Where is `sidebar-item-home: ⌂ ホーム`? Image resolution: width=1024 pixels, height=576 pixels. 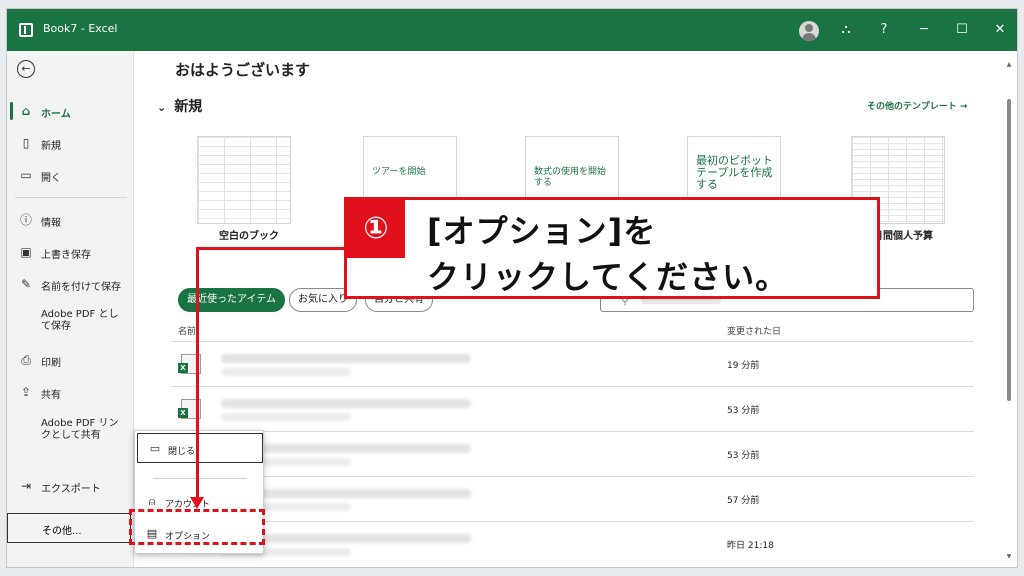
sidebar-item-home: ⌂ ホーム is located at coordinates (70, 111).